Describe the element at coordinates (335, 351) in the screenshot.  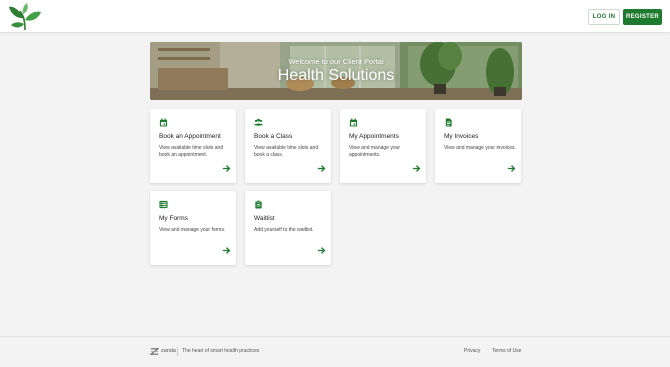
I see `footer-bar` at that location.